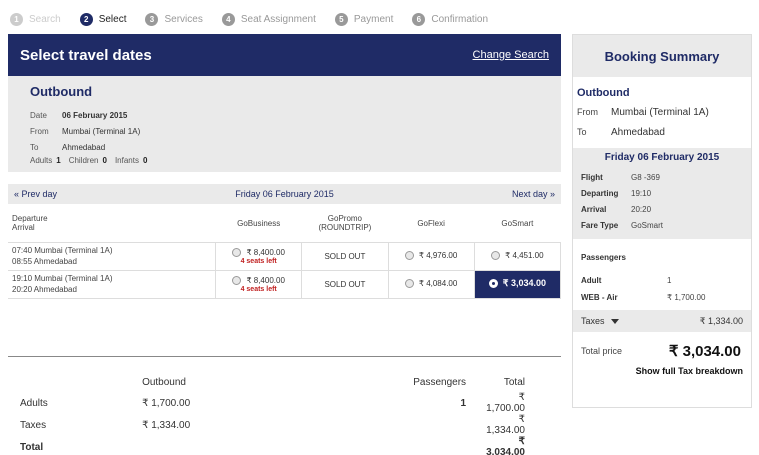 Image resolution: width=759 pixels, height=455 pixels. Describe the element at coordinates (463, 403) in the screenshot. I see `row-passengers: 1` at that location.